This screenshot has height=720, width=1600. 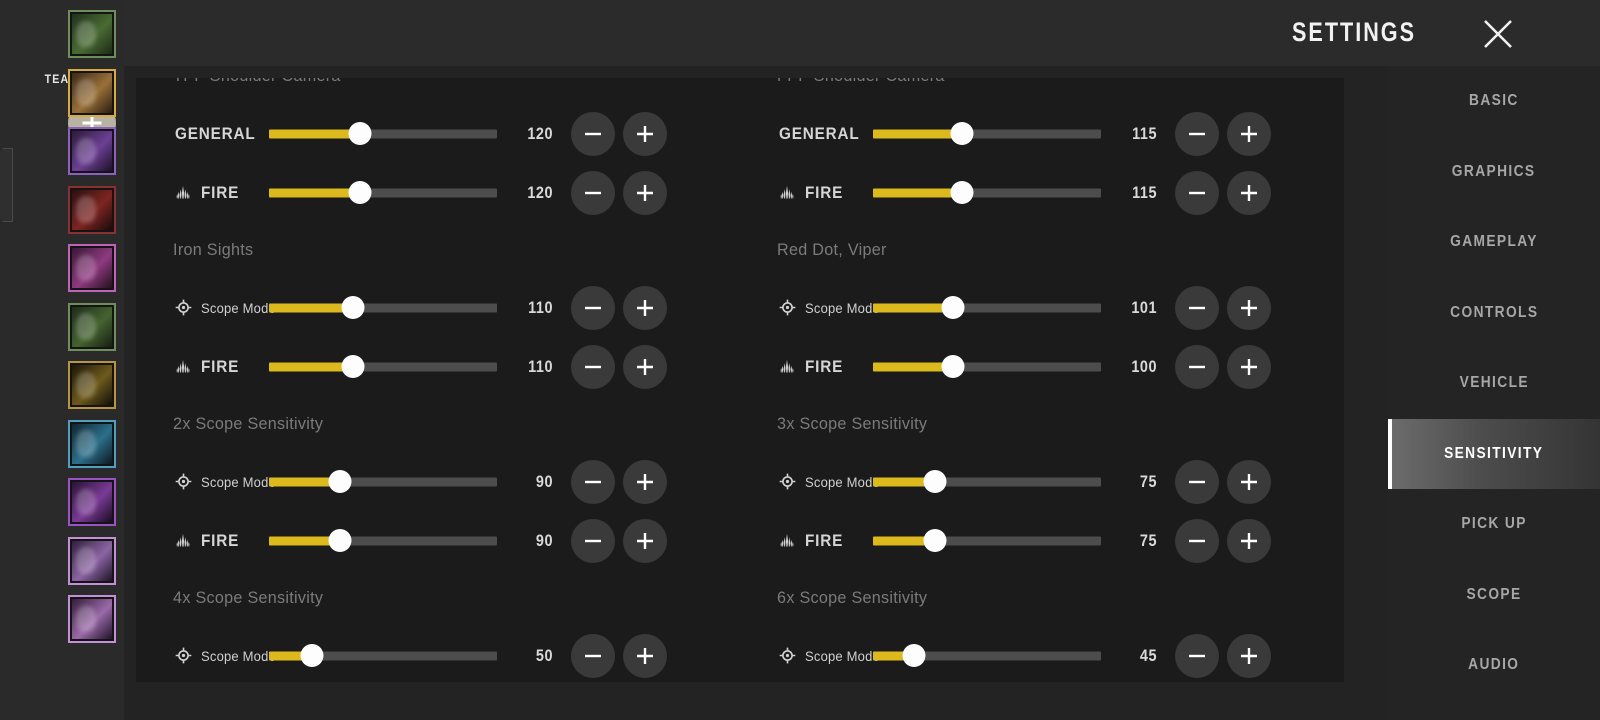 What do you see at coordinates (529, 367) in the screenshot?
I see `slider-value: 110` at bounding box center [529, 367].